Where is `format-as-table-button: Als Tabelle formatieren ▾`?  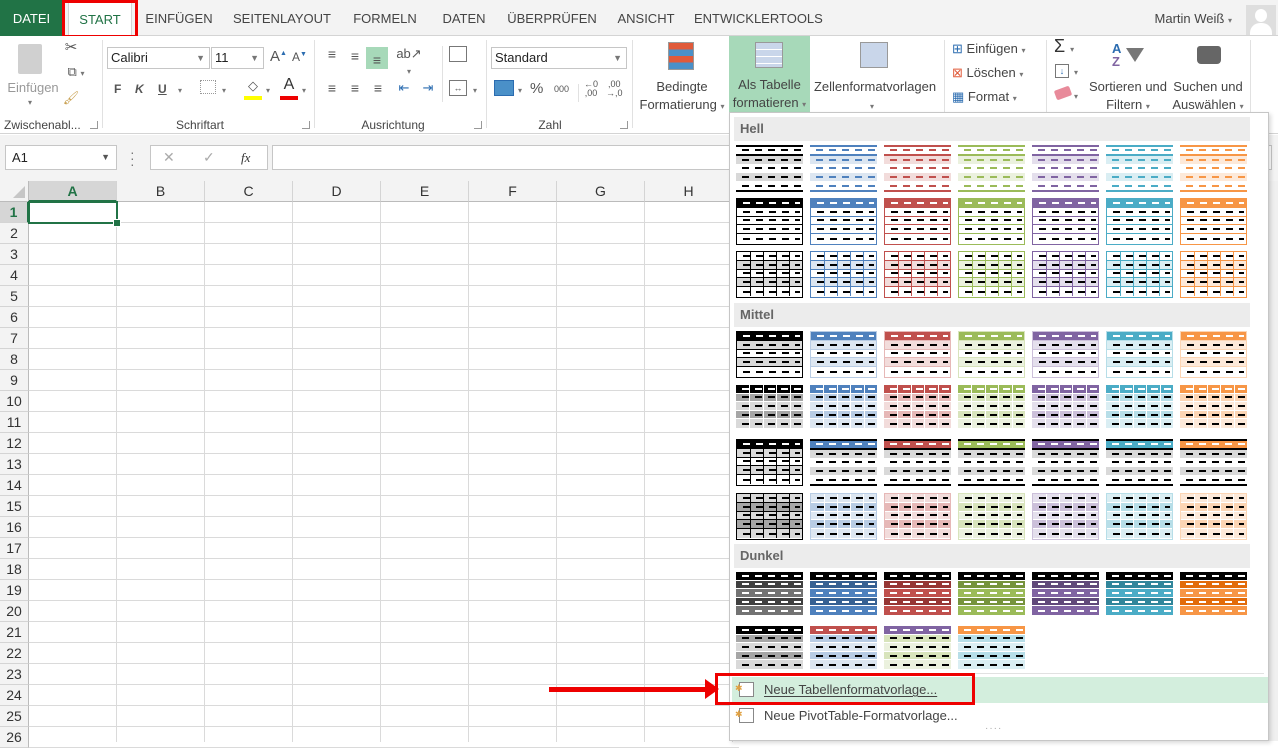 format-as-table-button: Als Tabelle formatieren ▾ is located at coordinates (769, 74).